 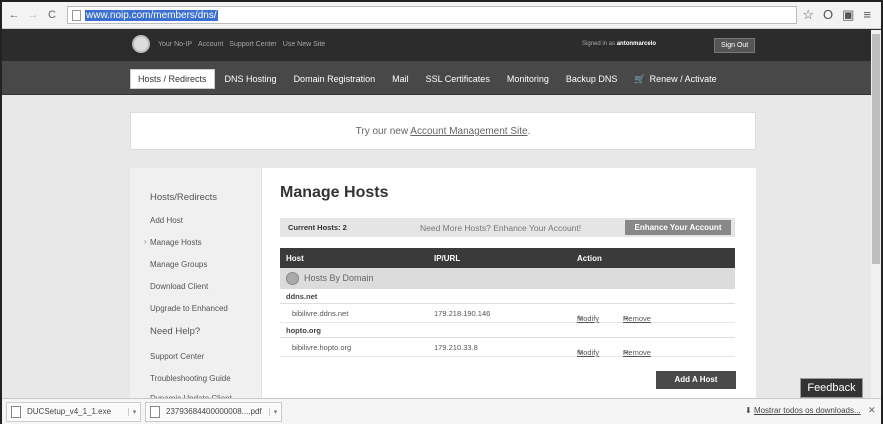 What do you see at coordinates (14, 15) in the screenshot?
I see `back-icon: ←` at bounding box center [14, 15].